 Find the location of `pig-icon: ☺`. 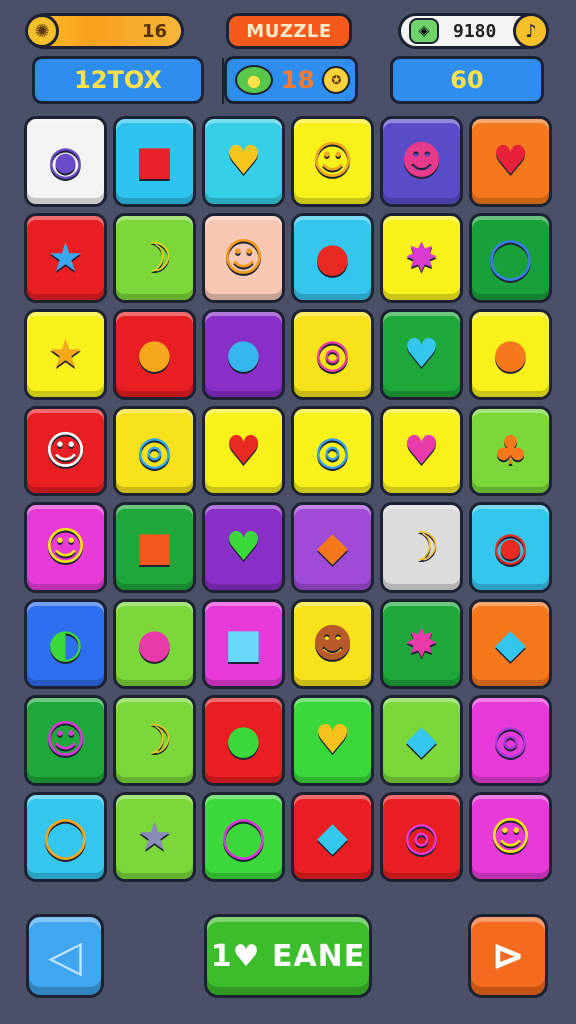

pig-icon: ☺ is located at coordinates (65, 740).